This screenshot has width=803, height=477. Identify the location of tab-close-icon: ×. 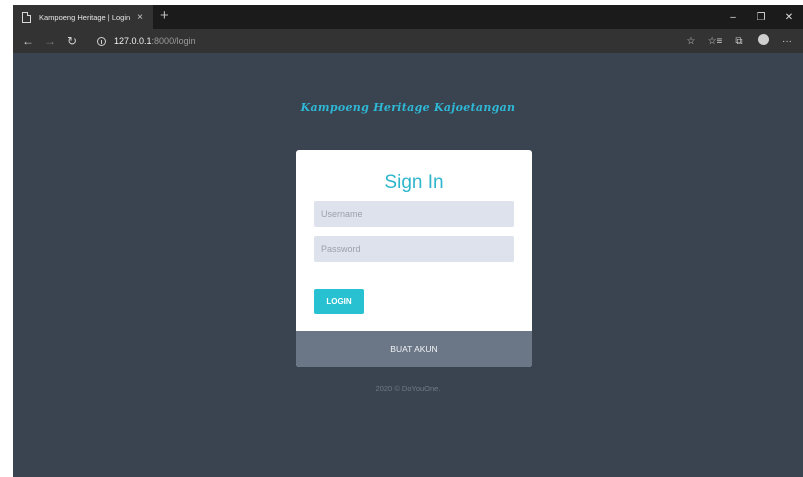
(140, 17).